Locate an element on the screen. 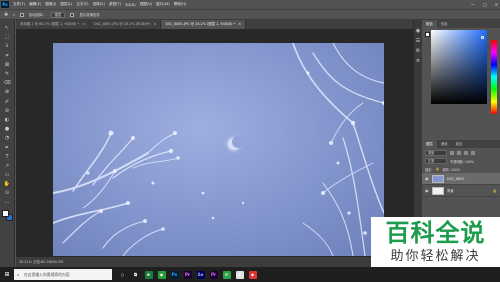 The image size is (500, 282). lasso-tool-icon: ʖ is located at coordinates (7, 46).